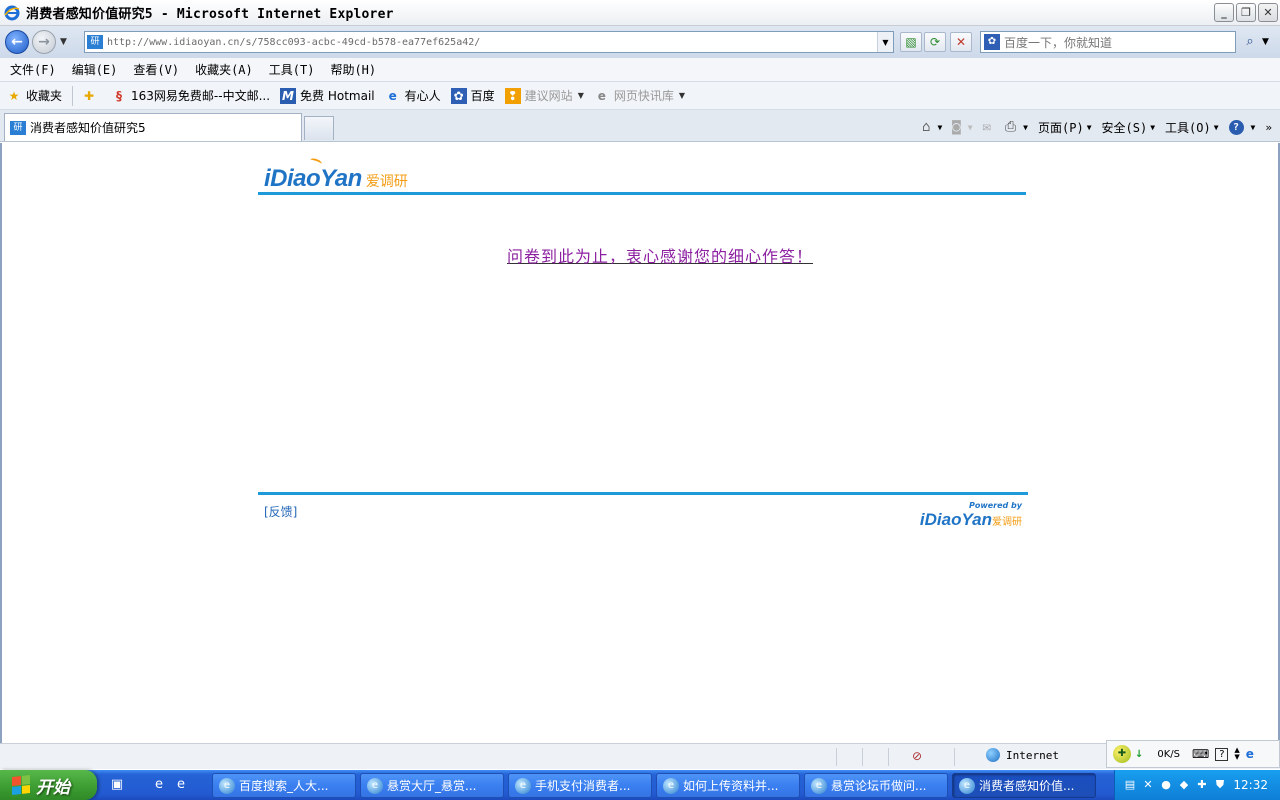 The image size is (1280, 800). What do you see at coordinates (18, 127) in the screenshot?
I see `tab-favicon-icon: 研` at bounding box center [18, 127].